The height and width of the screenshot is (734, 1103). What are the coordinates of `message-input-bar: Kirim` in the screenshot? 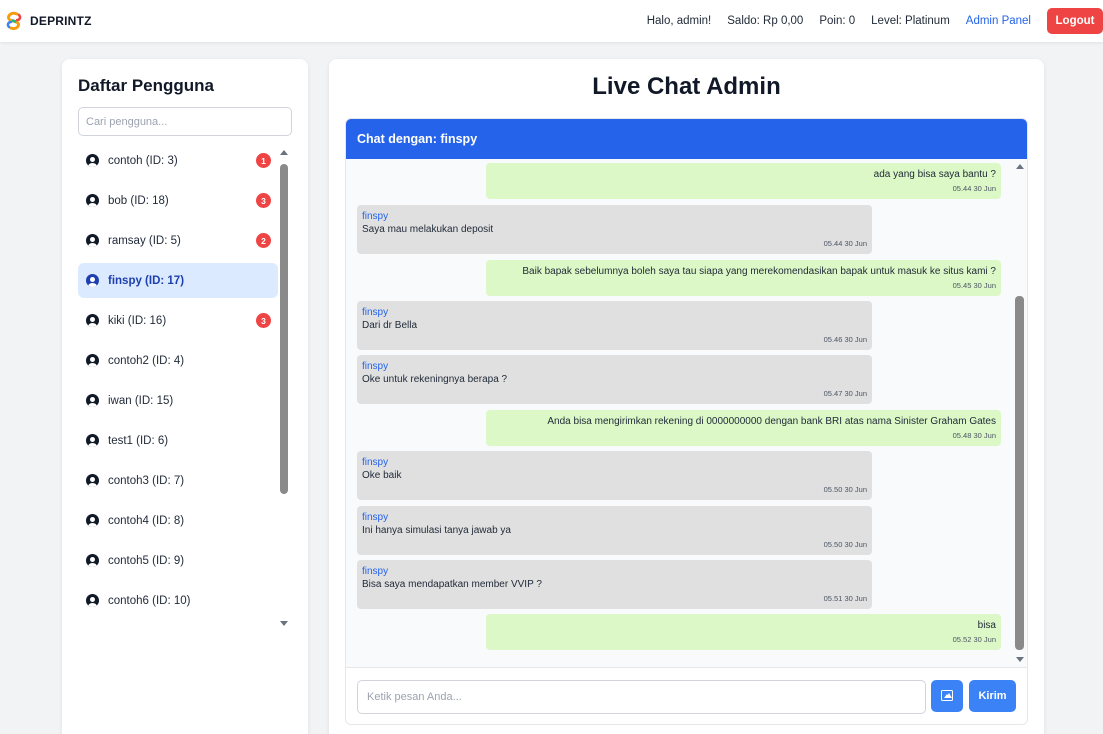 It's located at (686, 695).